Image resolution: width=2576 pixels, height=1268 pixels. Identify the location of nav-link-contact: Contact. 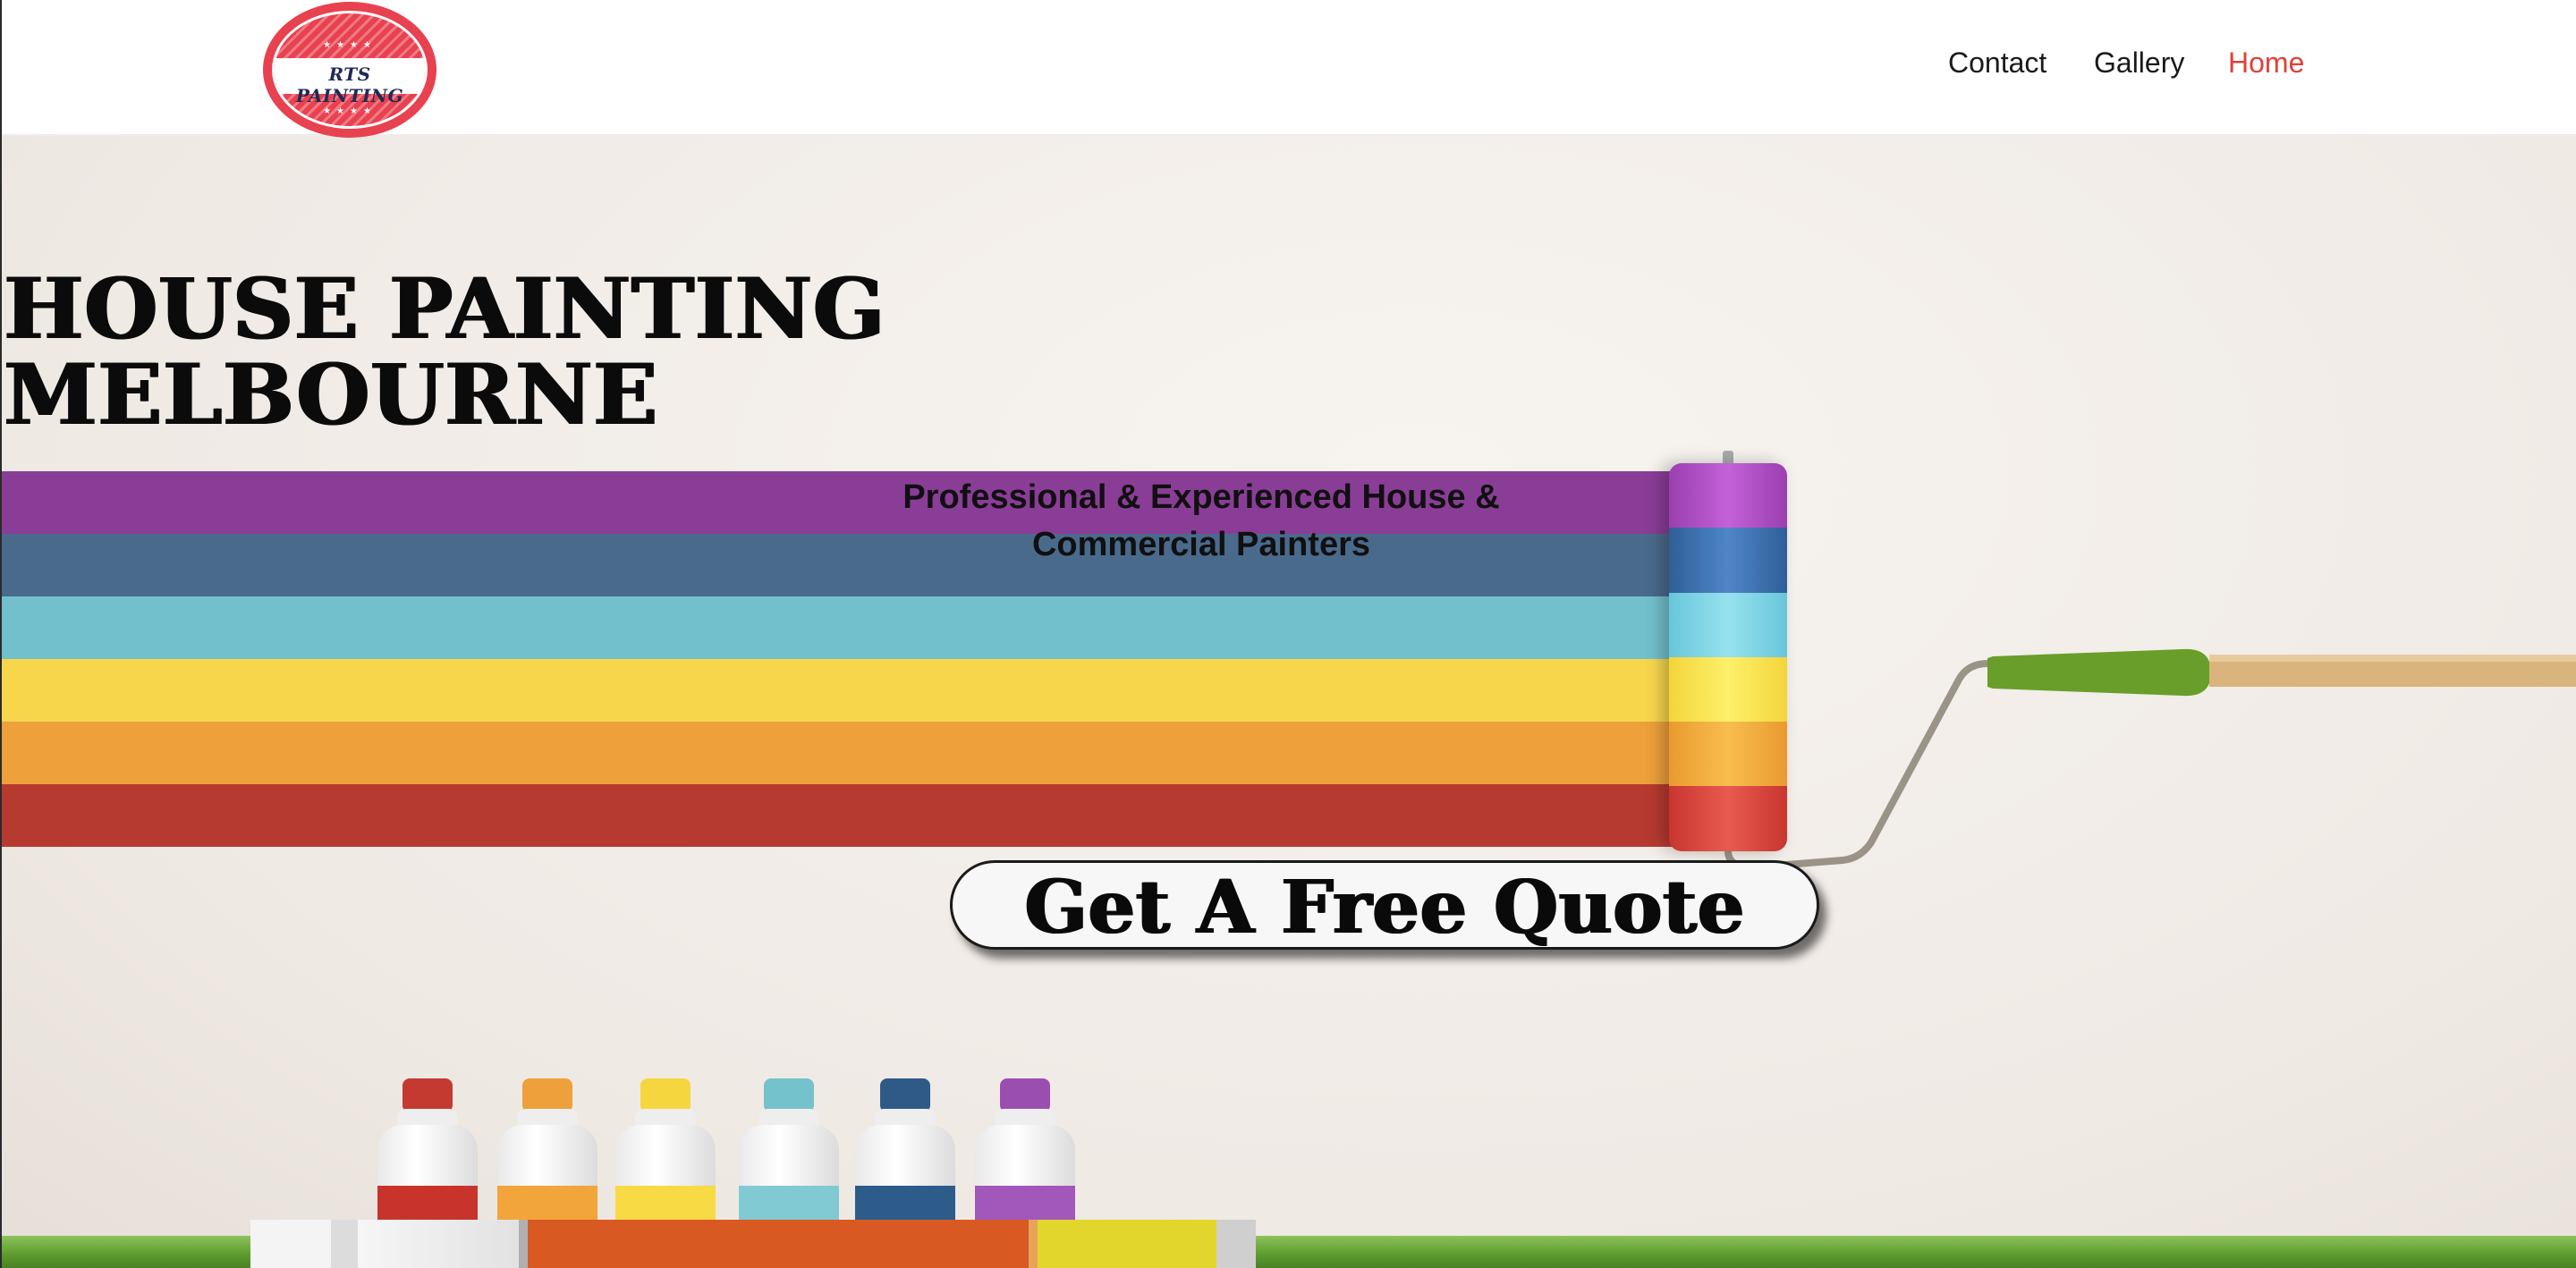
(1997, 63).